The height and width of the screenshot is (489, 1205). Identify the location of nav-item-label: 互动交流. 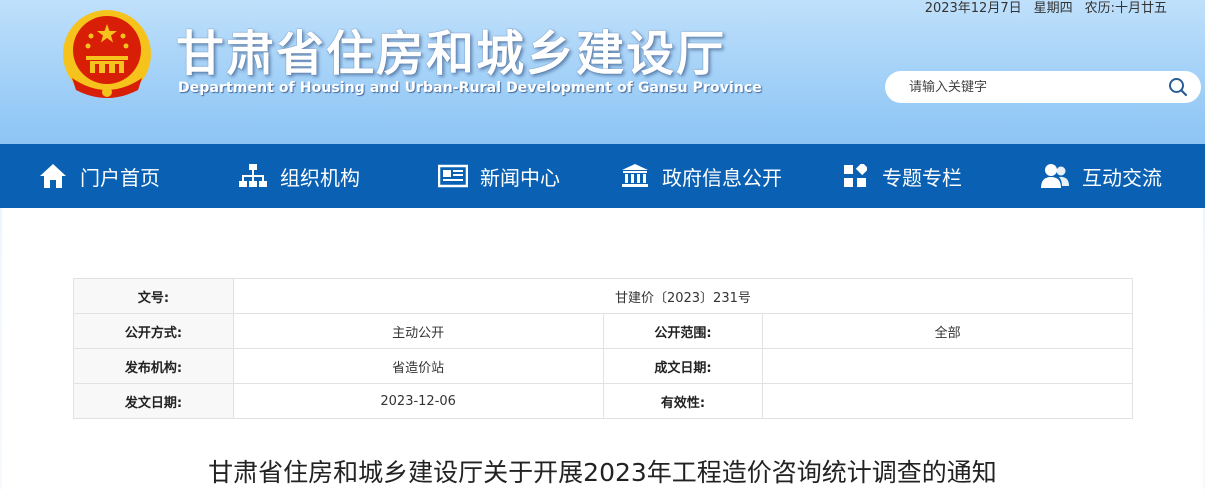
(1122, 177).